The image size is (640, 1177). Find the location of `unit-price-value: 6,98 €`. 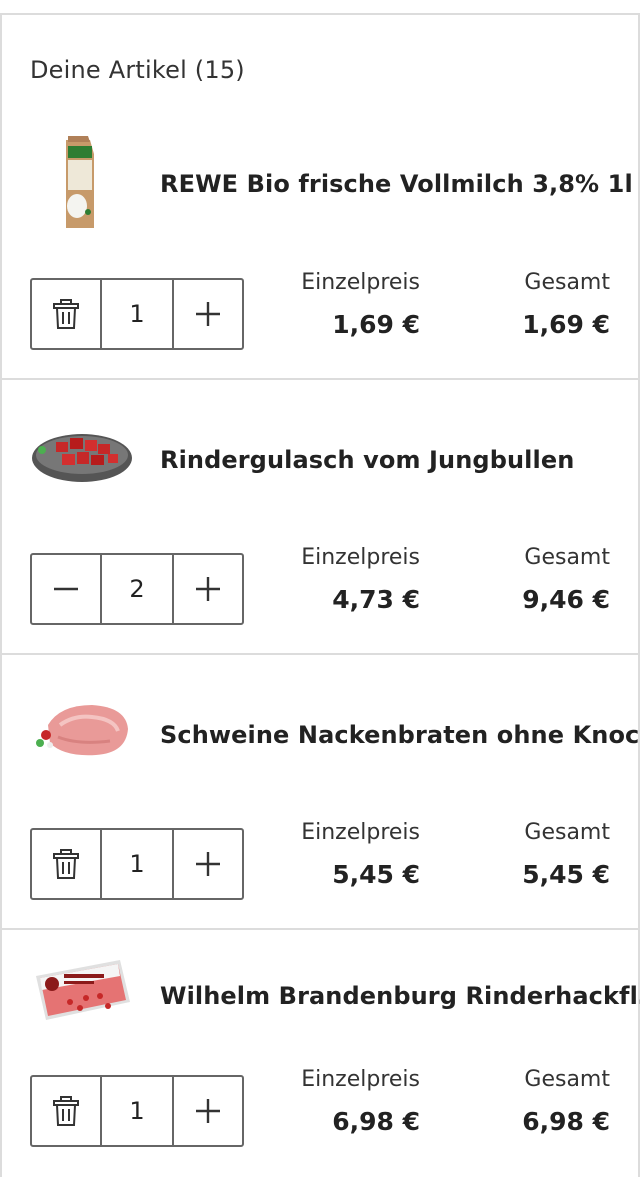

unit-price-value: 6,98 € is located at coordinates (376, 1121).